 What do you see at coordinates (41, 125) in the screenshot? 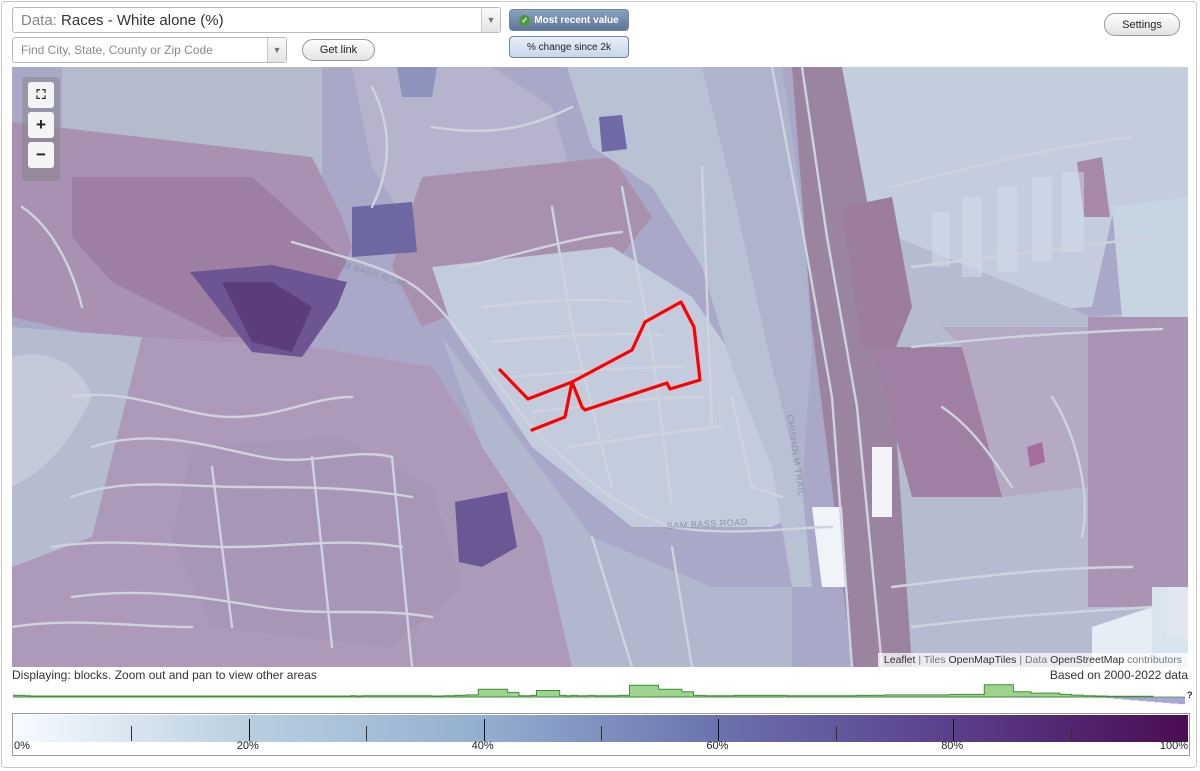
I see `zoom-in-button: +` at bounding box center [41, 125].